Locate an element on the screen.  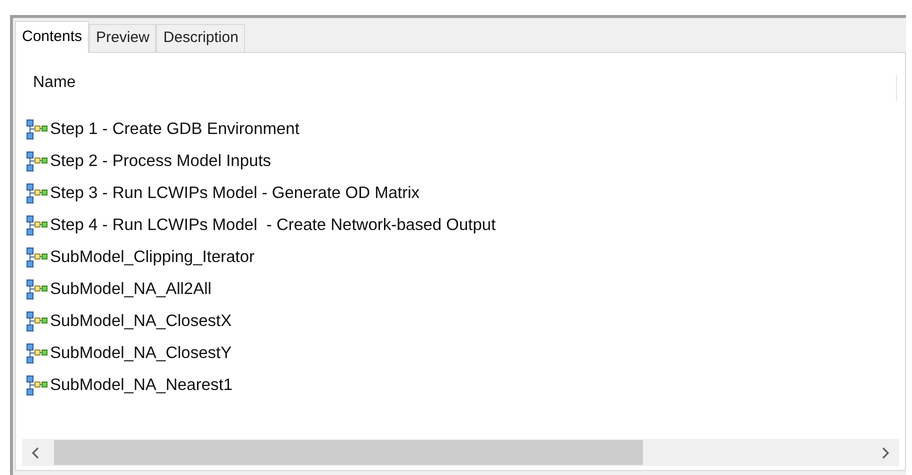
model-name: Step 2 - Process Model Inputs is located at coordinates (161, 161).